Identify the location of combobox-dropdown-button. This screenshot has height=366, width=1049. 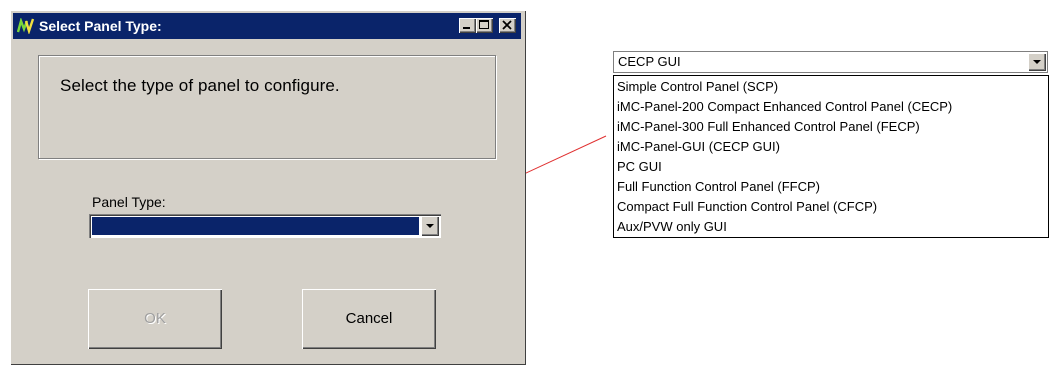
(430, 226).